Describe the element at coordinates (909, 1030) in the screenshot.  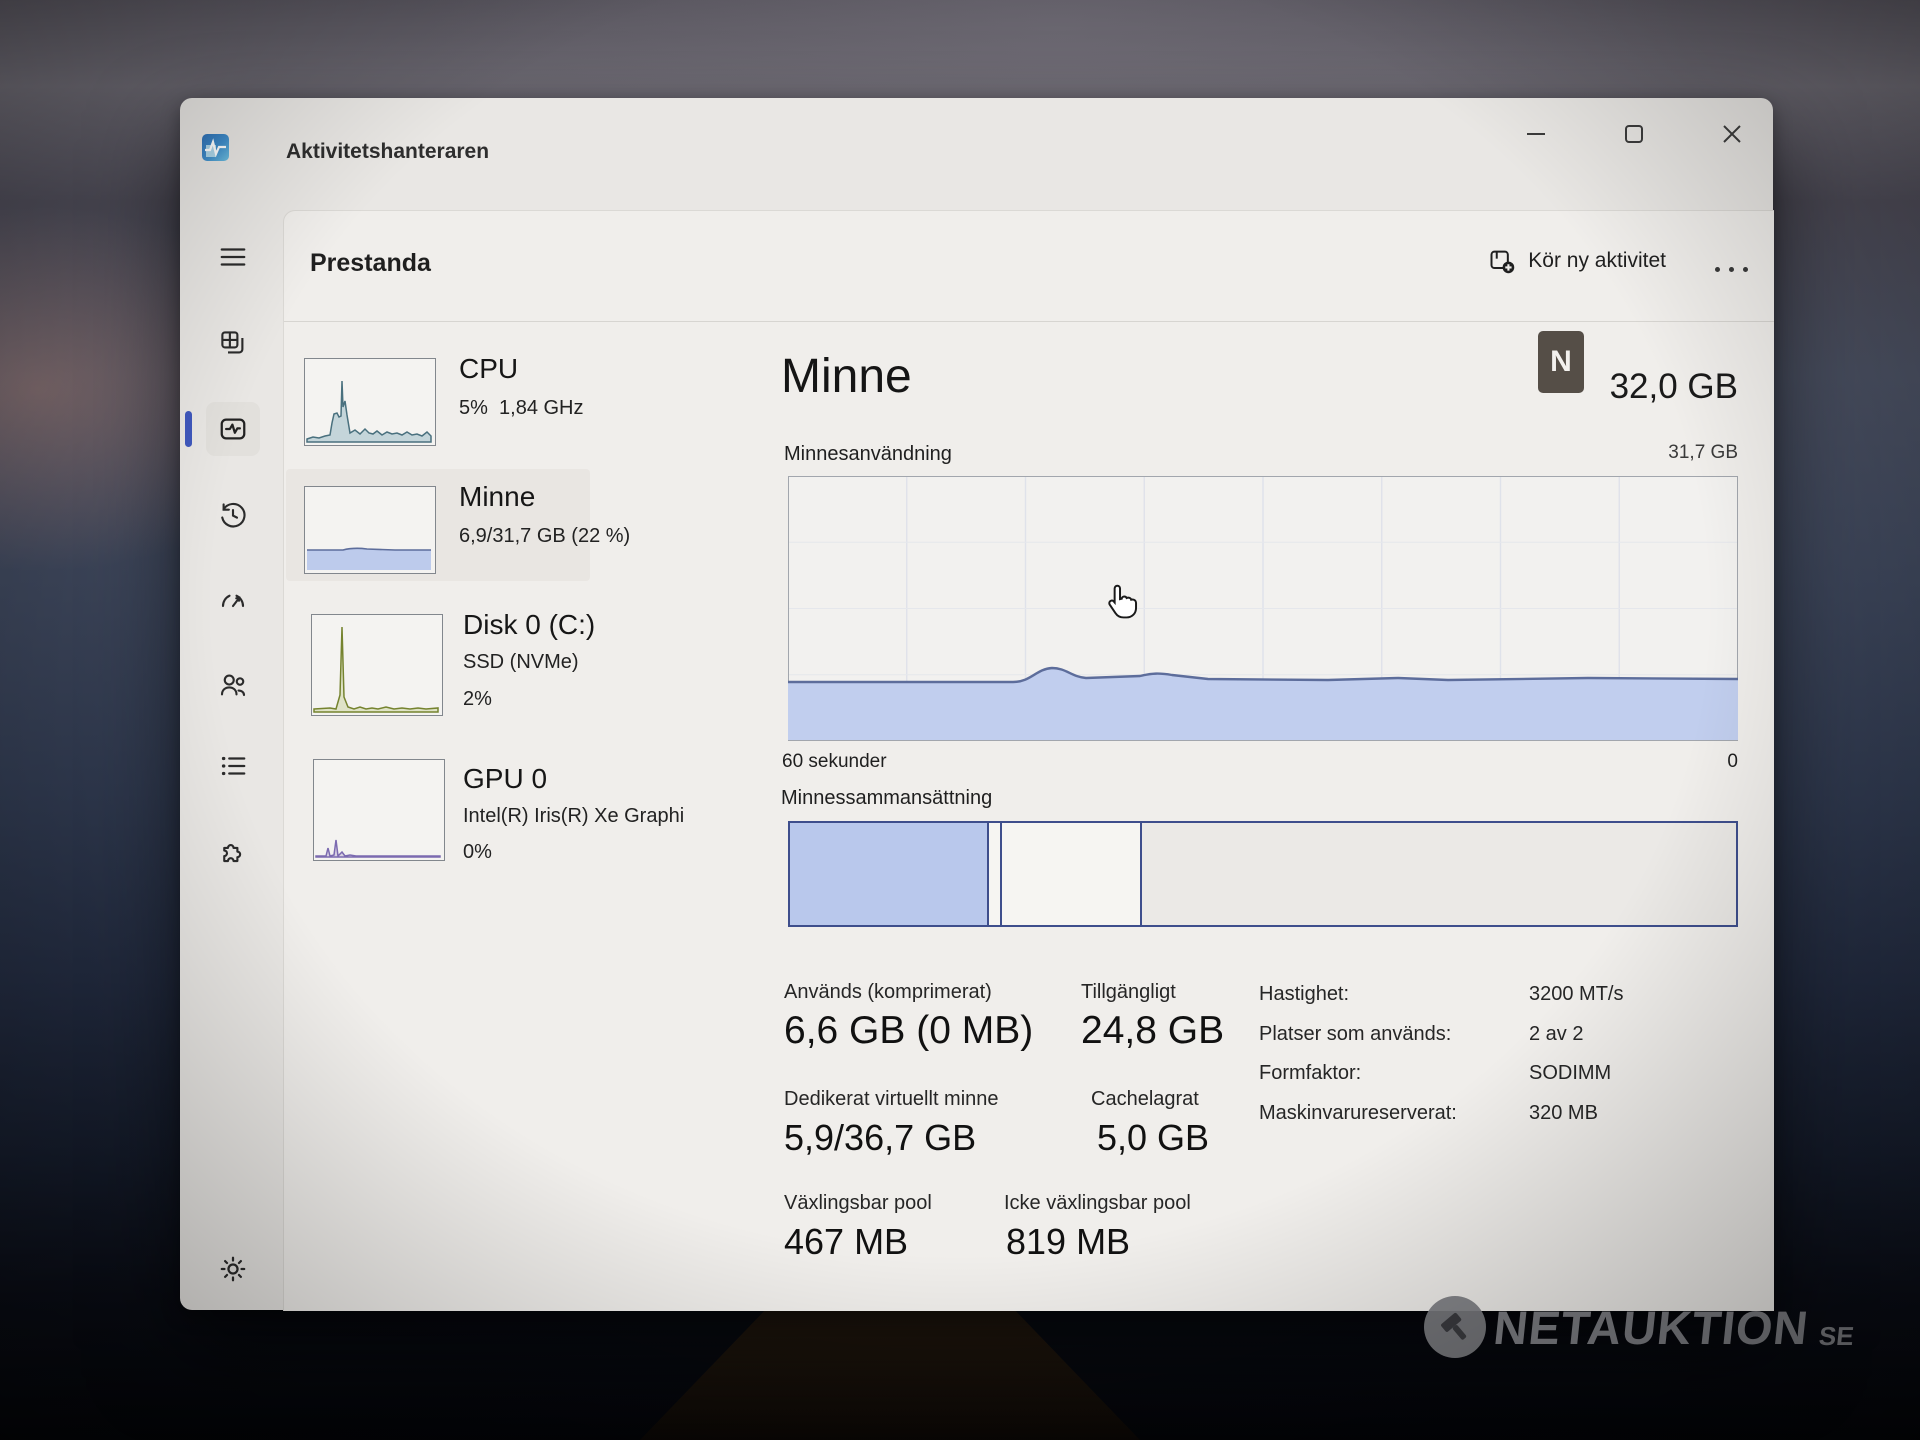
I see `stat-value: 6,6 GB (0 MB)` at that location.